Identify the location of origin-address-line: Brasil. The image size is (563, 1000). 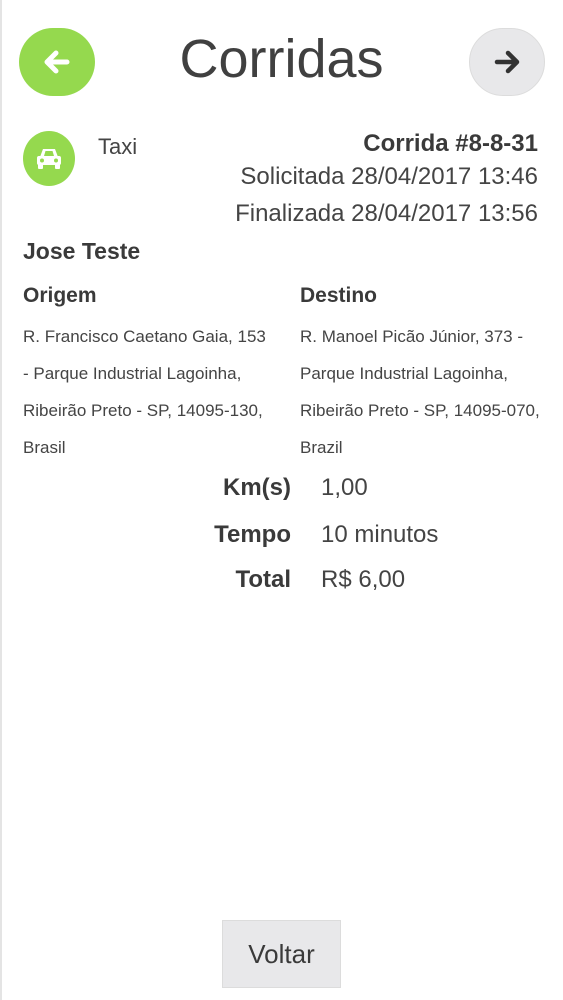
(44, 447).